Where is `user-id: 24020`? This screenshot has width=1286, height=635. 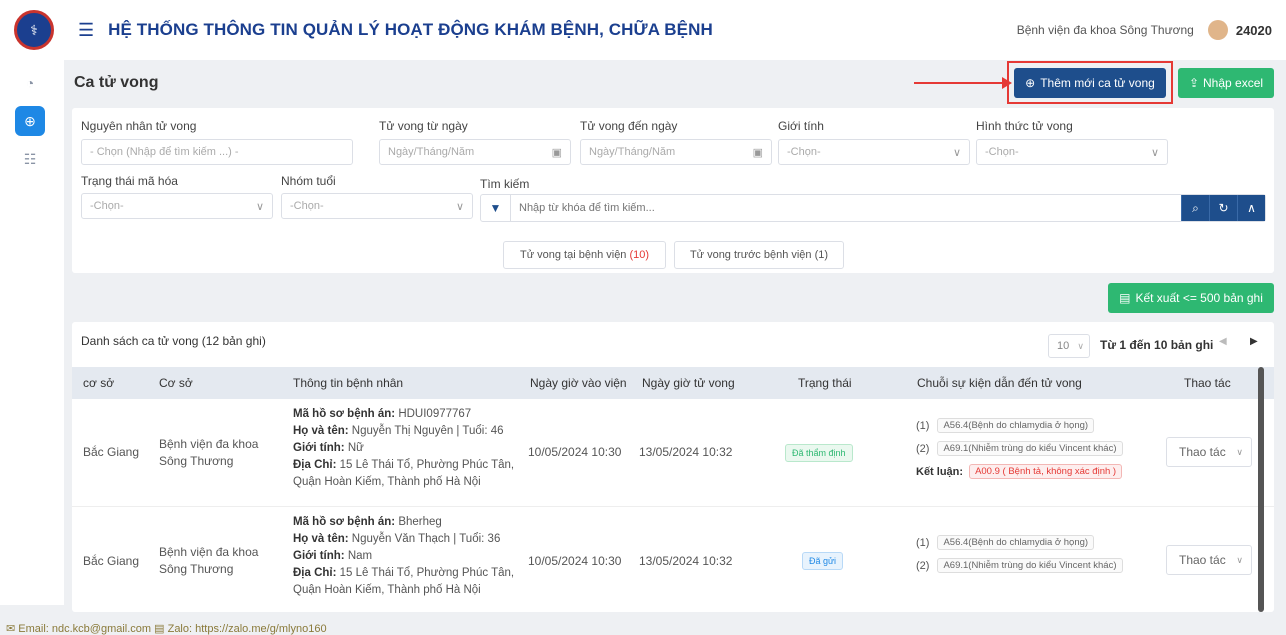
user-id: 24020 is located at coordinates (1254, 30).